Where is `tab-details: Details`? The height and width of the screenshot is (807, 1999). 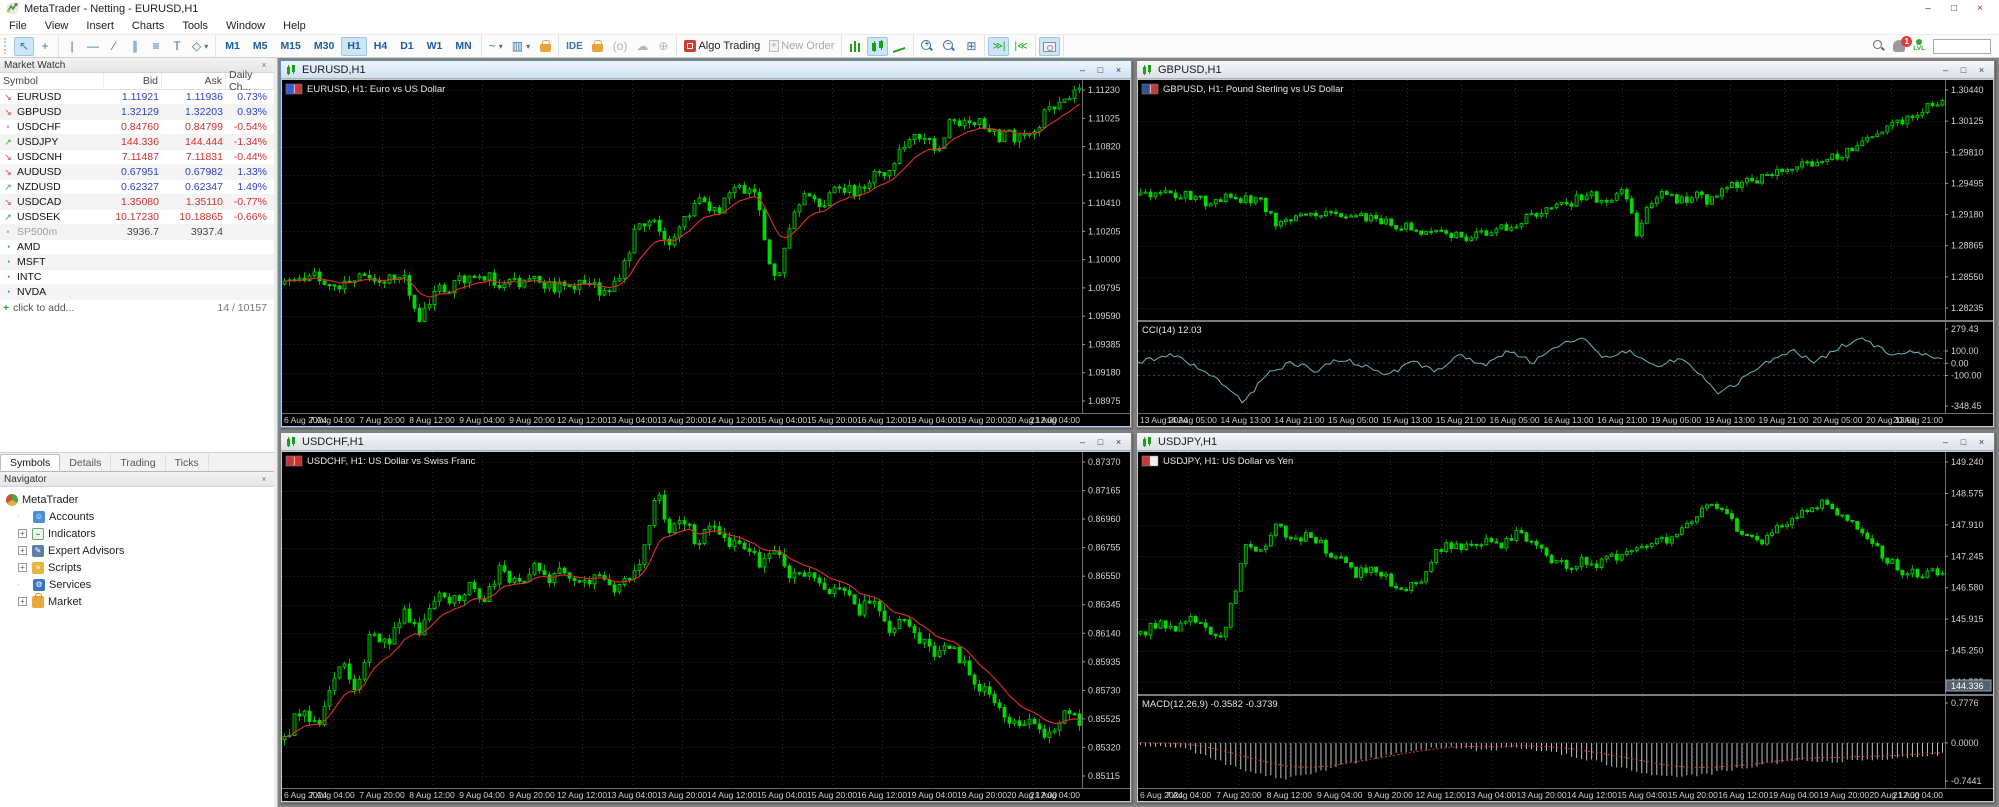
tab-details: Details is located at coordinates (86, 462).